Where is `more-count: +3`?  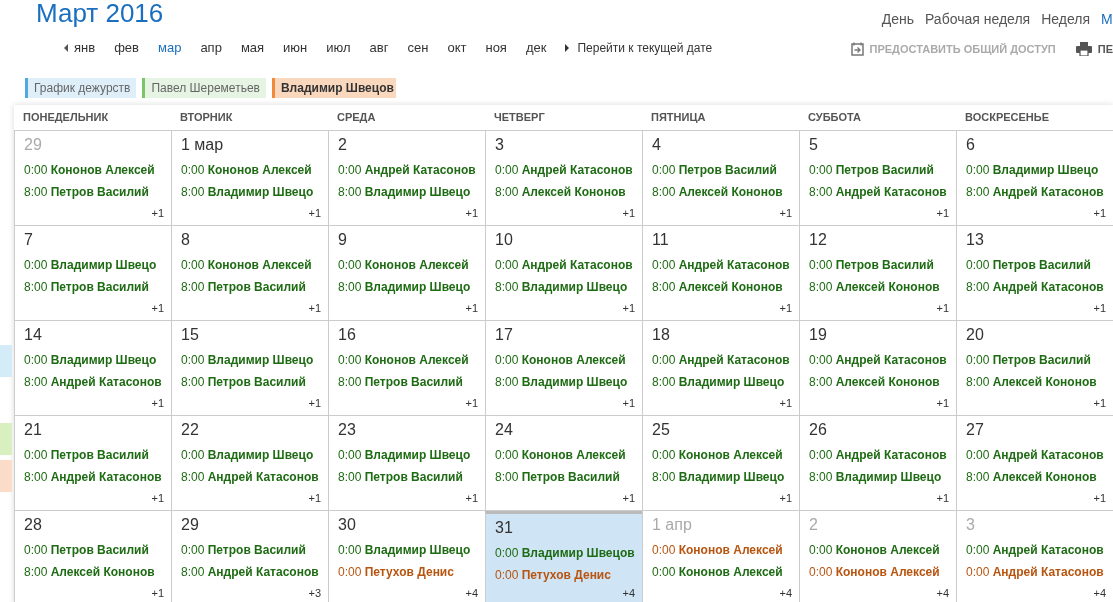
more-count: +3 is located at coordinates (314, 593).